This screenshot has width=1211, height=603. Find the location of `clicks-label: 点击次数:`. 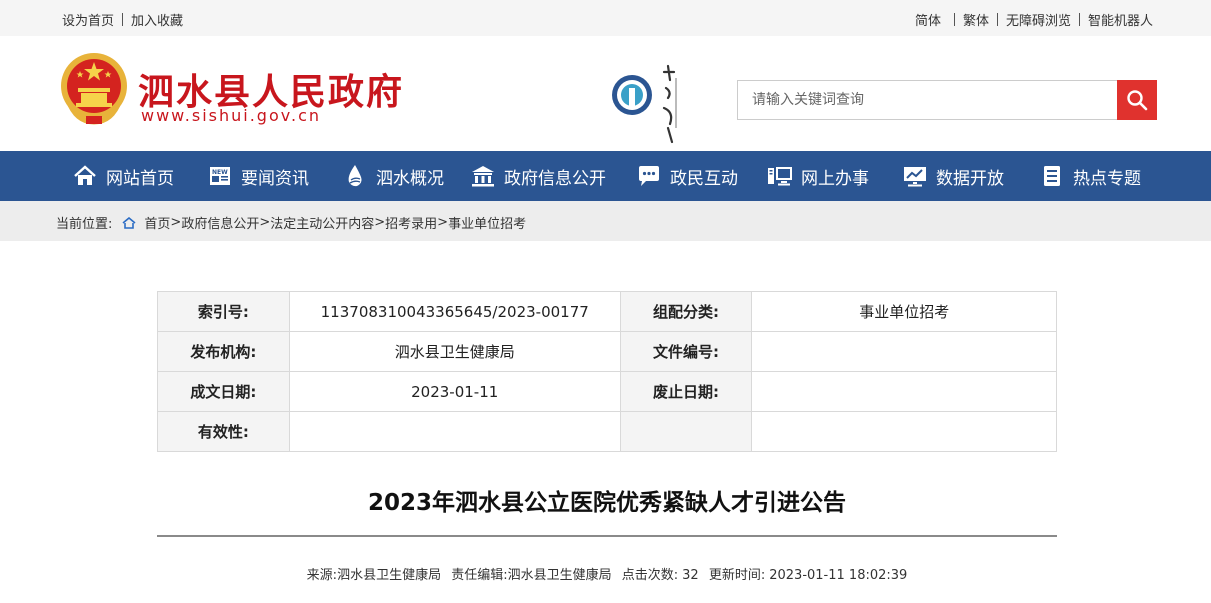

clicks-label: 点击次数: is located at coordinates (650, 575).